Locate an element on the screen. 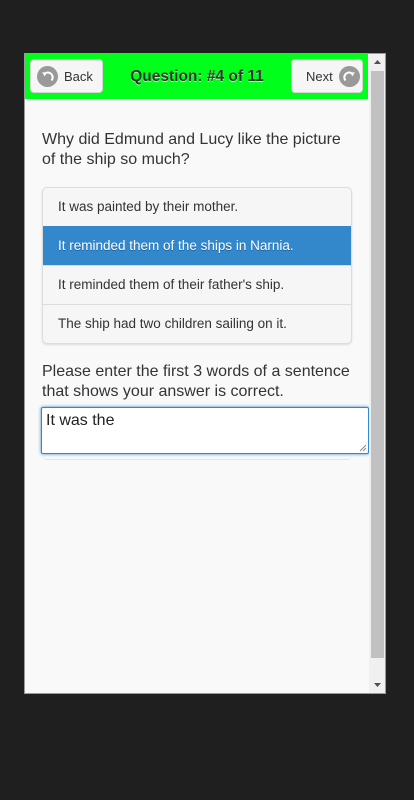 The width and height of the screenshot is (414, 800). choice-4: The ship had two children sailing on it. is located at coordinates (197, 323).